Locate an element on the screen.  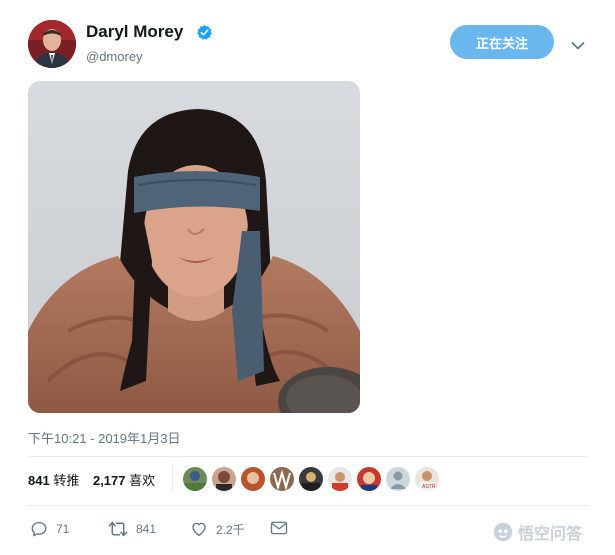
divider-top is located at coordinates (308, 456).